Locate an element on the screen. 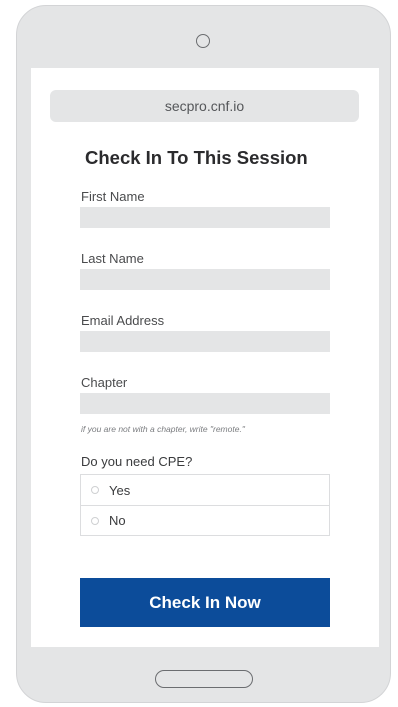 This screenshot has height=707, width=398. address-bar-url: secpro.cnf.io is located at coordinates (204, 106).